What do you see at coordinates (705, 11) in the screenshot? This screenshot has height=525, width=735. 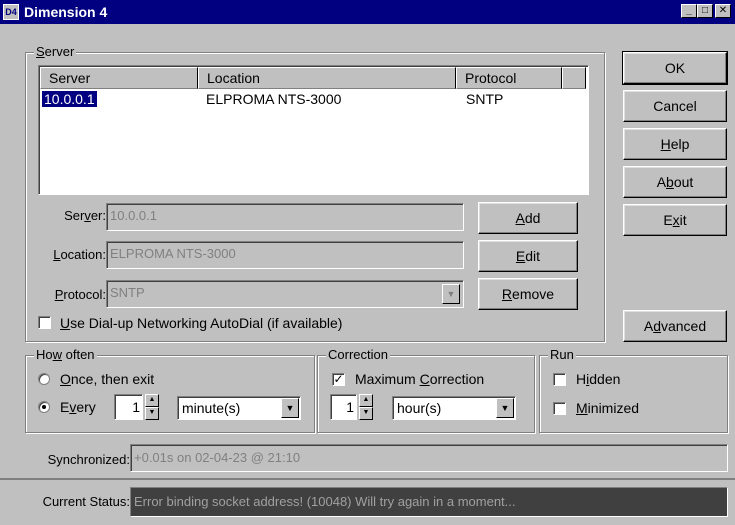 I see `maximize-button: □` at bounding box center [705, 11].